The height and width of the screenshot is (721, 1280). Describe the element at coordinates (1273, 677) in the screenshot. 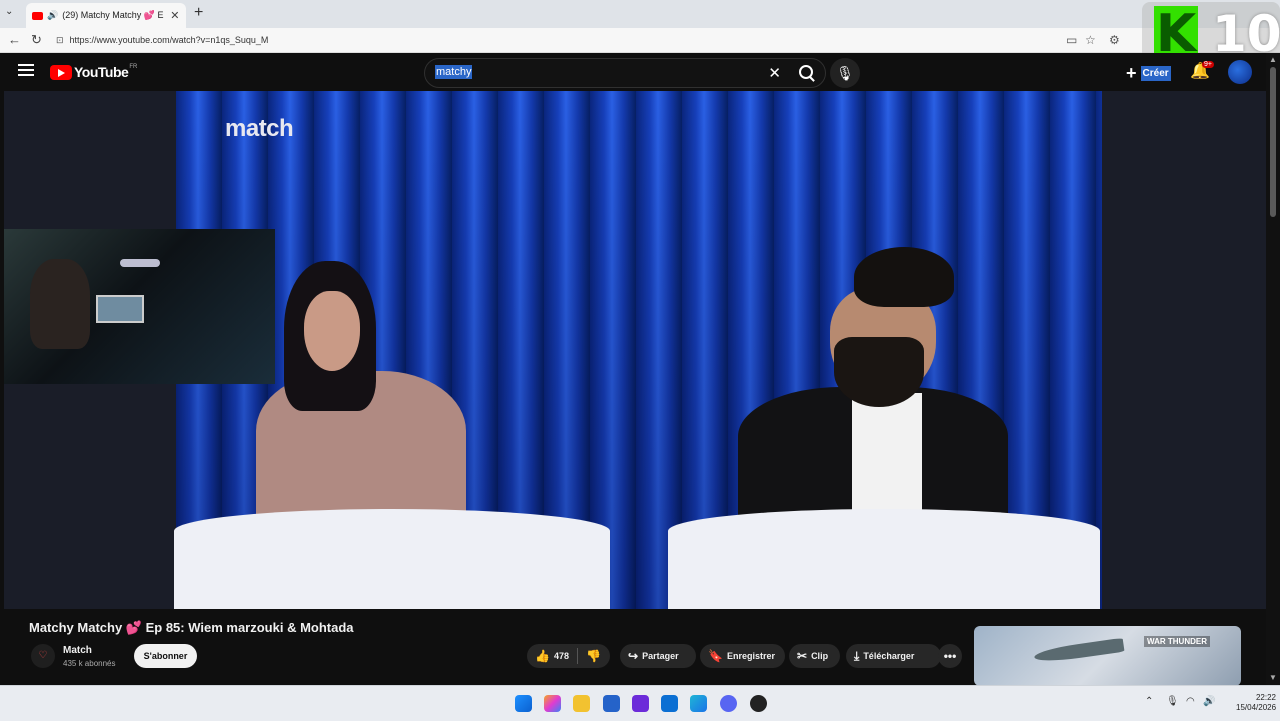

I see `scroll-down-icon: ▼` at that location.